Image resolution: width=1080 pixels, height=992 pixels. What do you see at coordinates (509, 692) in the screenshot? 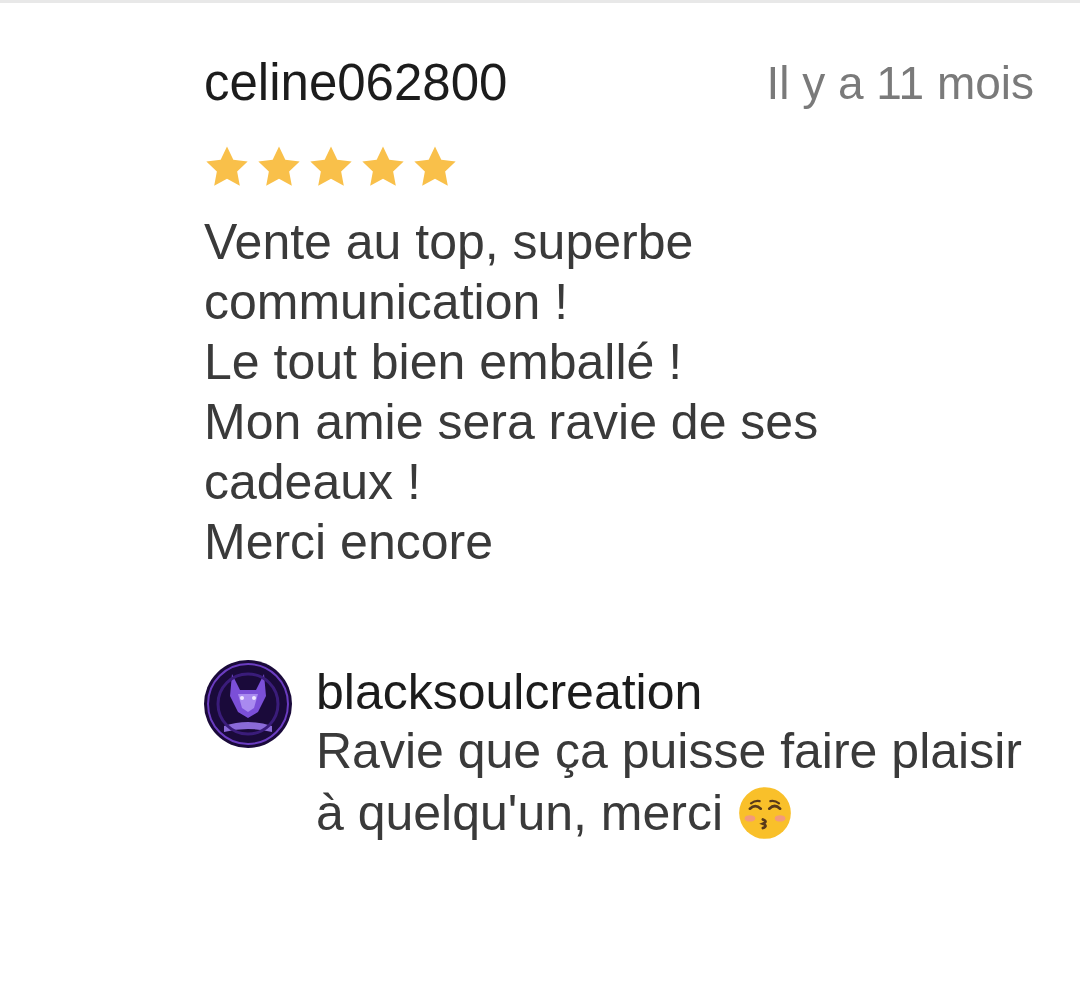
I see `reply-username: blacksoulcreation` at bounding box center [509, 692].